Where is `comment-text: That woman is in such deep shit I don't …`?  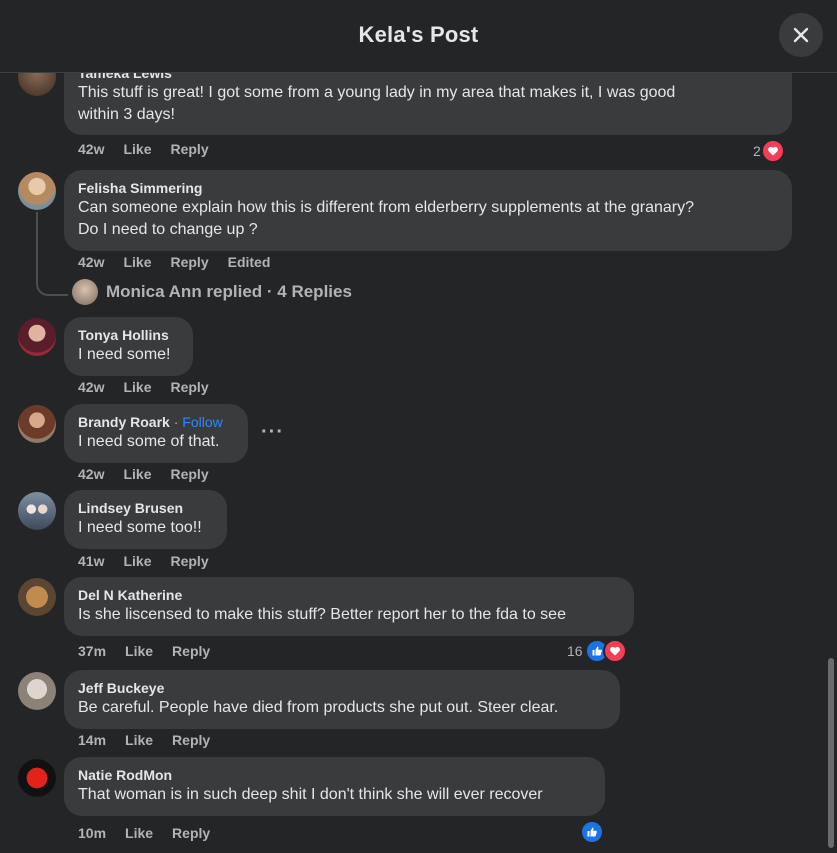 comment-text: That woman is in such deep shit I don't … is located at coordinates (310, 794).